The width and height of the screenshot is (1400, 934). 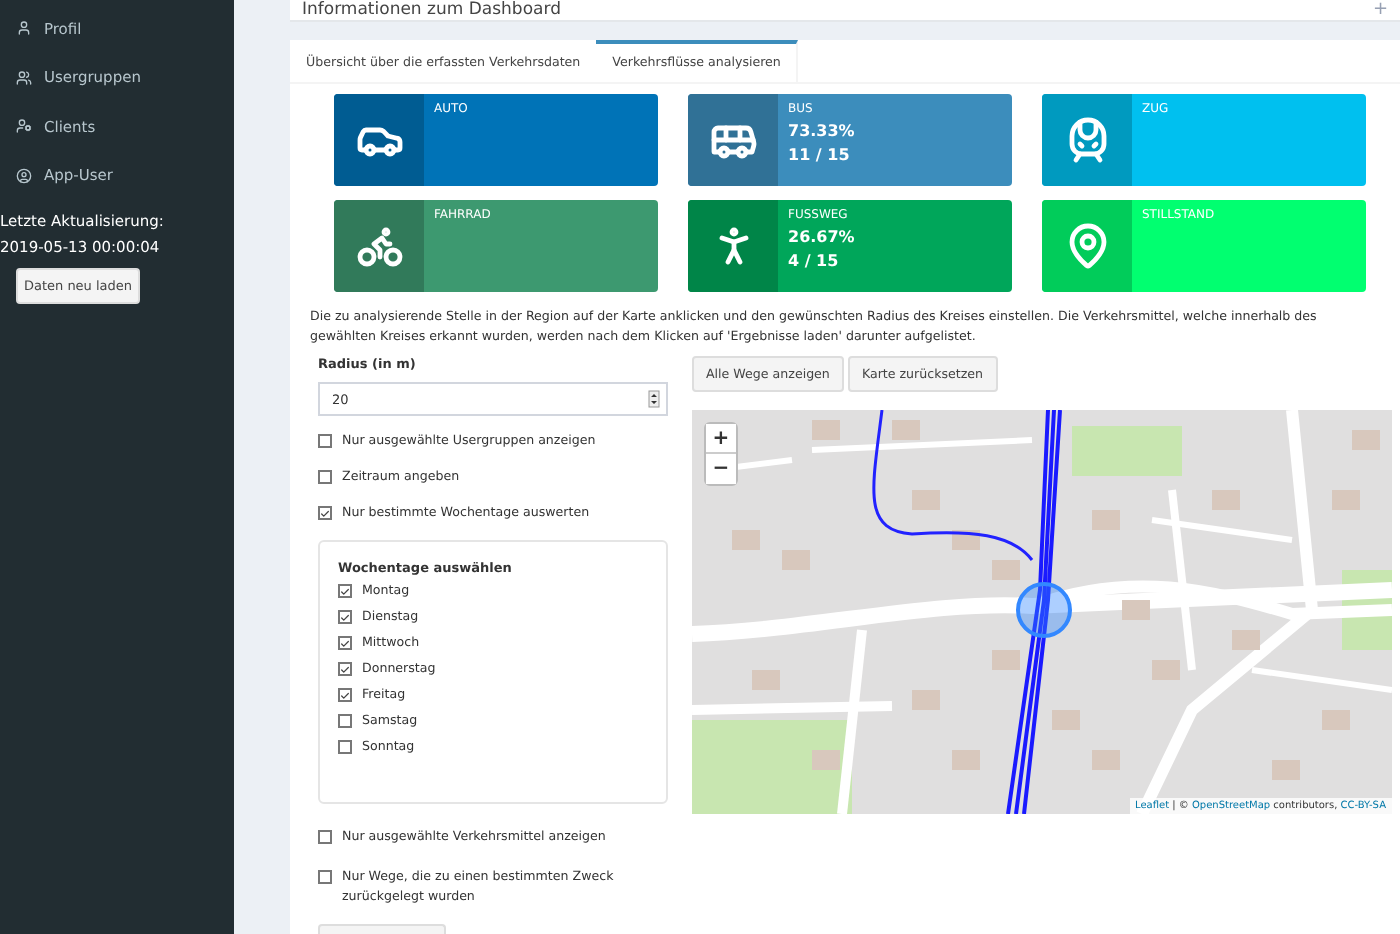 What do you see at coordinates (721, 439) in the screenshot?
I see `zoom-in-button: +` at bounding box center [721, 439].